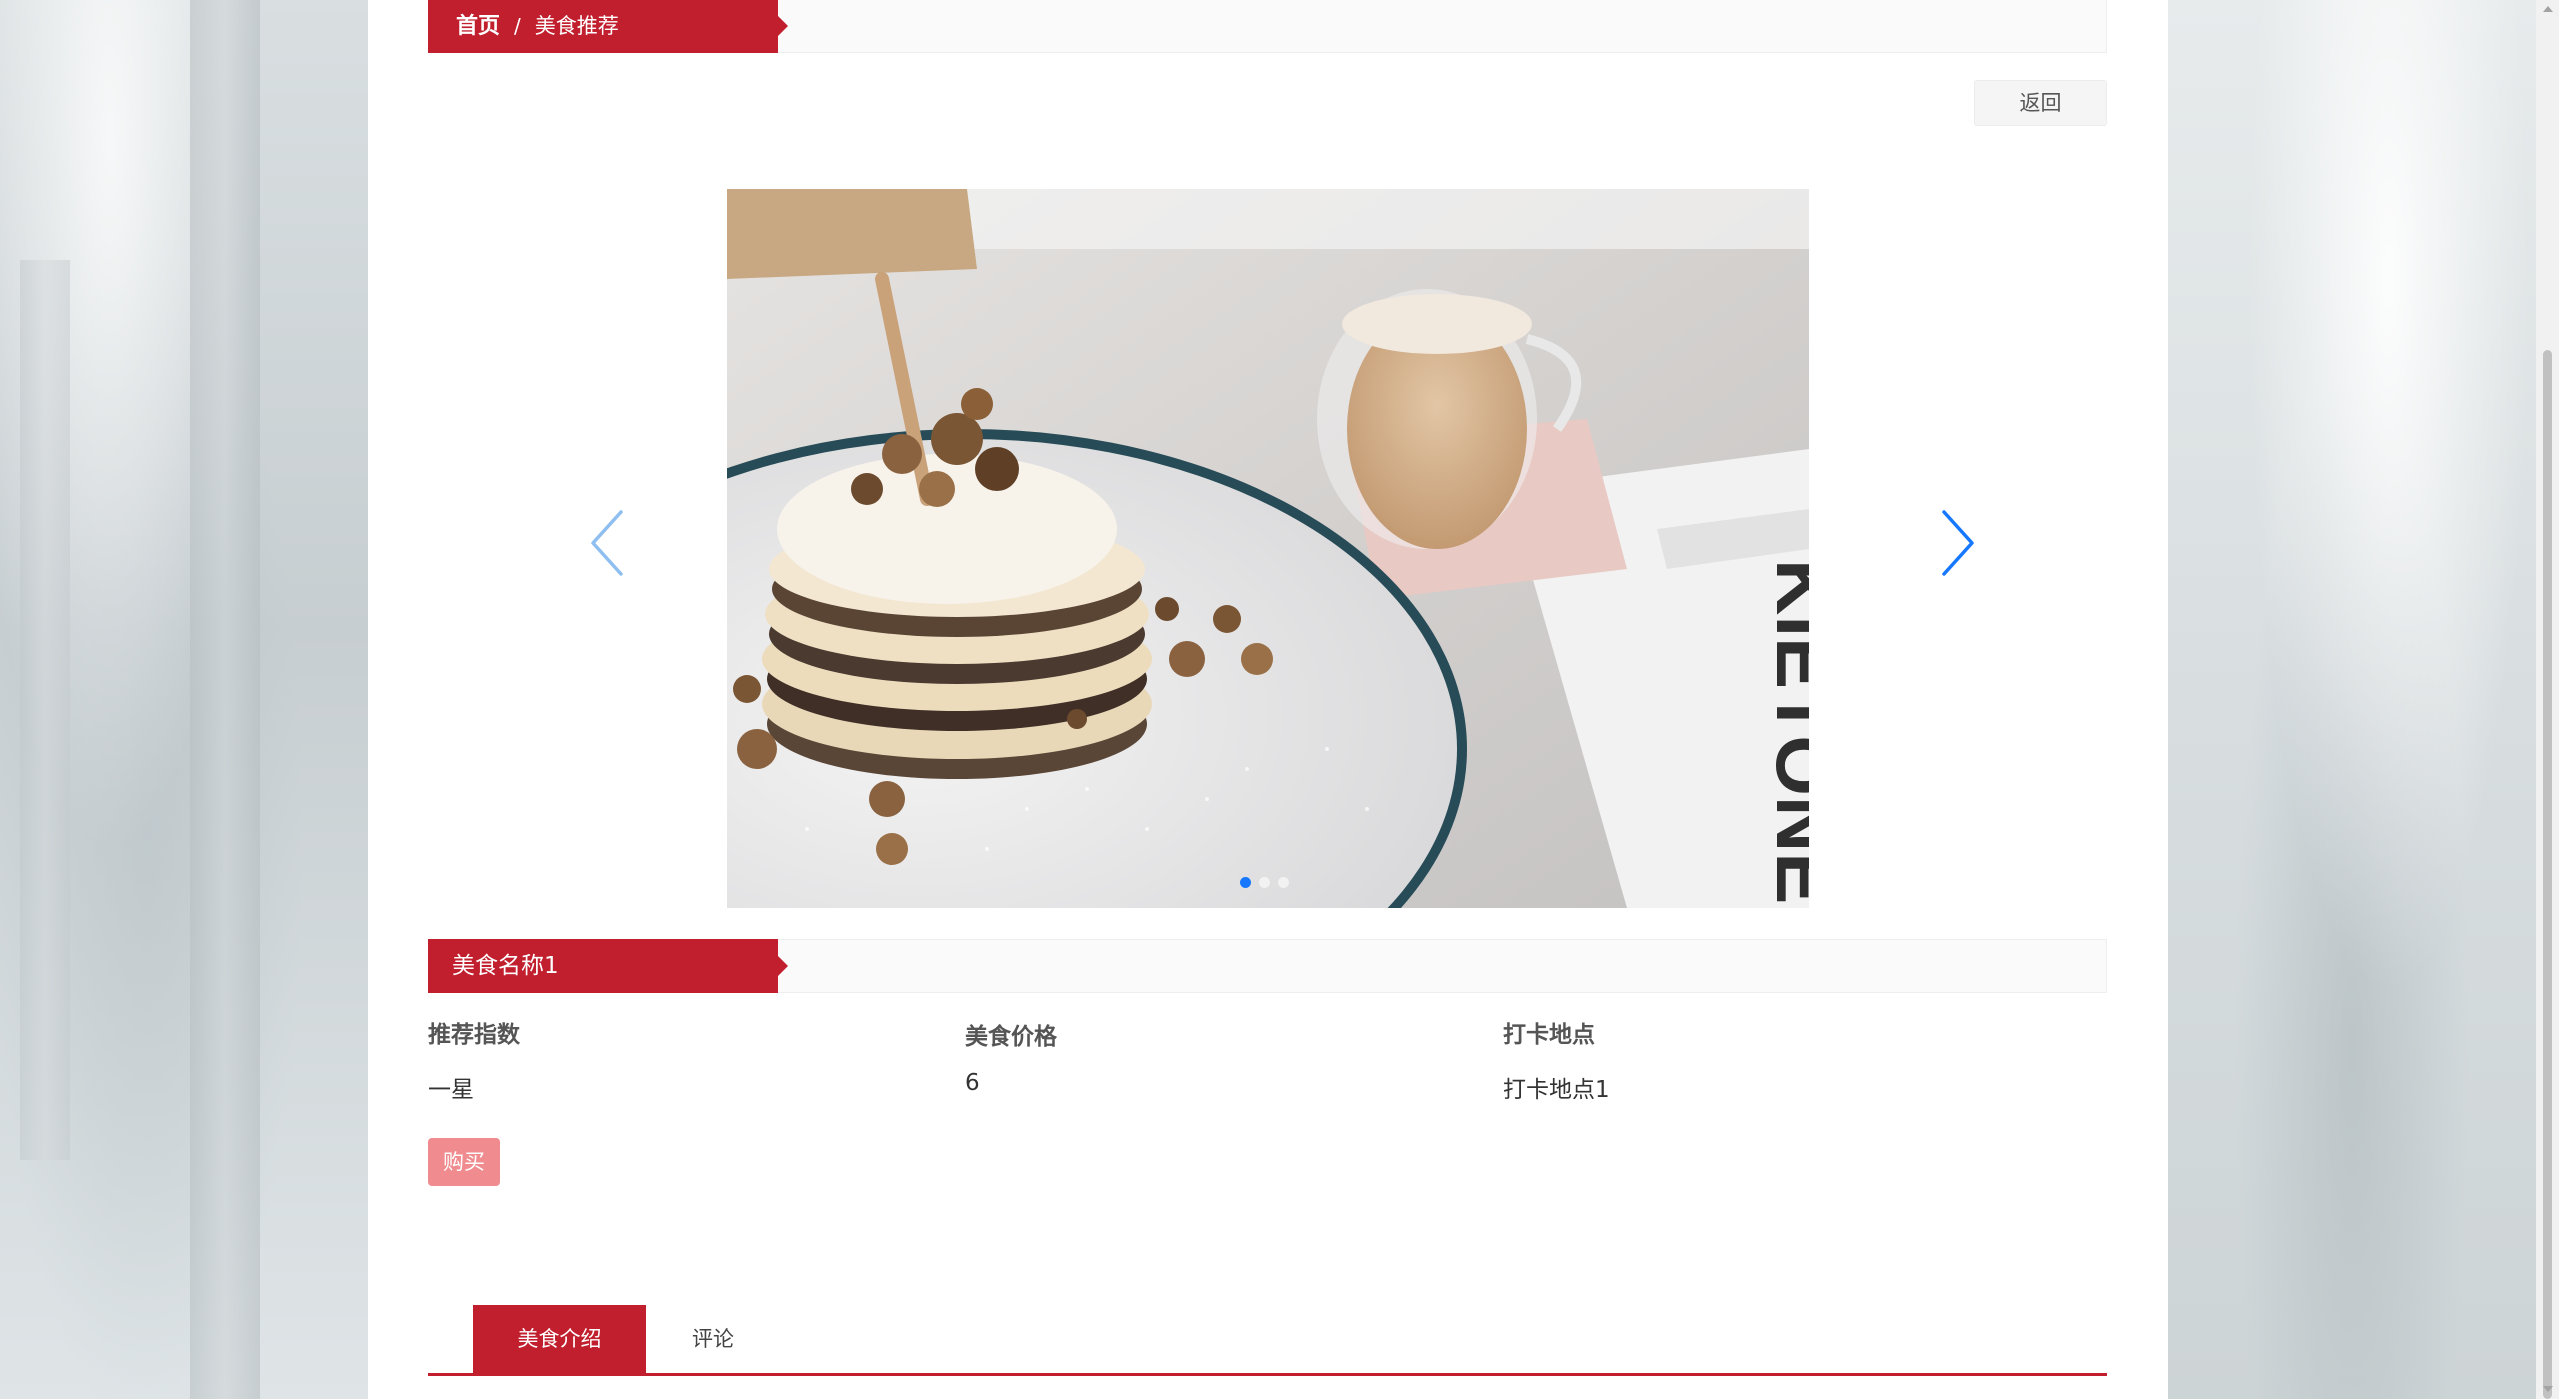  What do you see at coordinates (474, 1059) in the screenshot?
I see `info-rating: 推荐指数 一星` at bounding box center [474, 1059].